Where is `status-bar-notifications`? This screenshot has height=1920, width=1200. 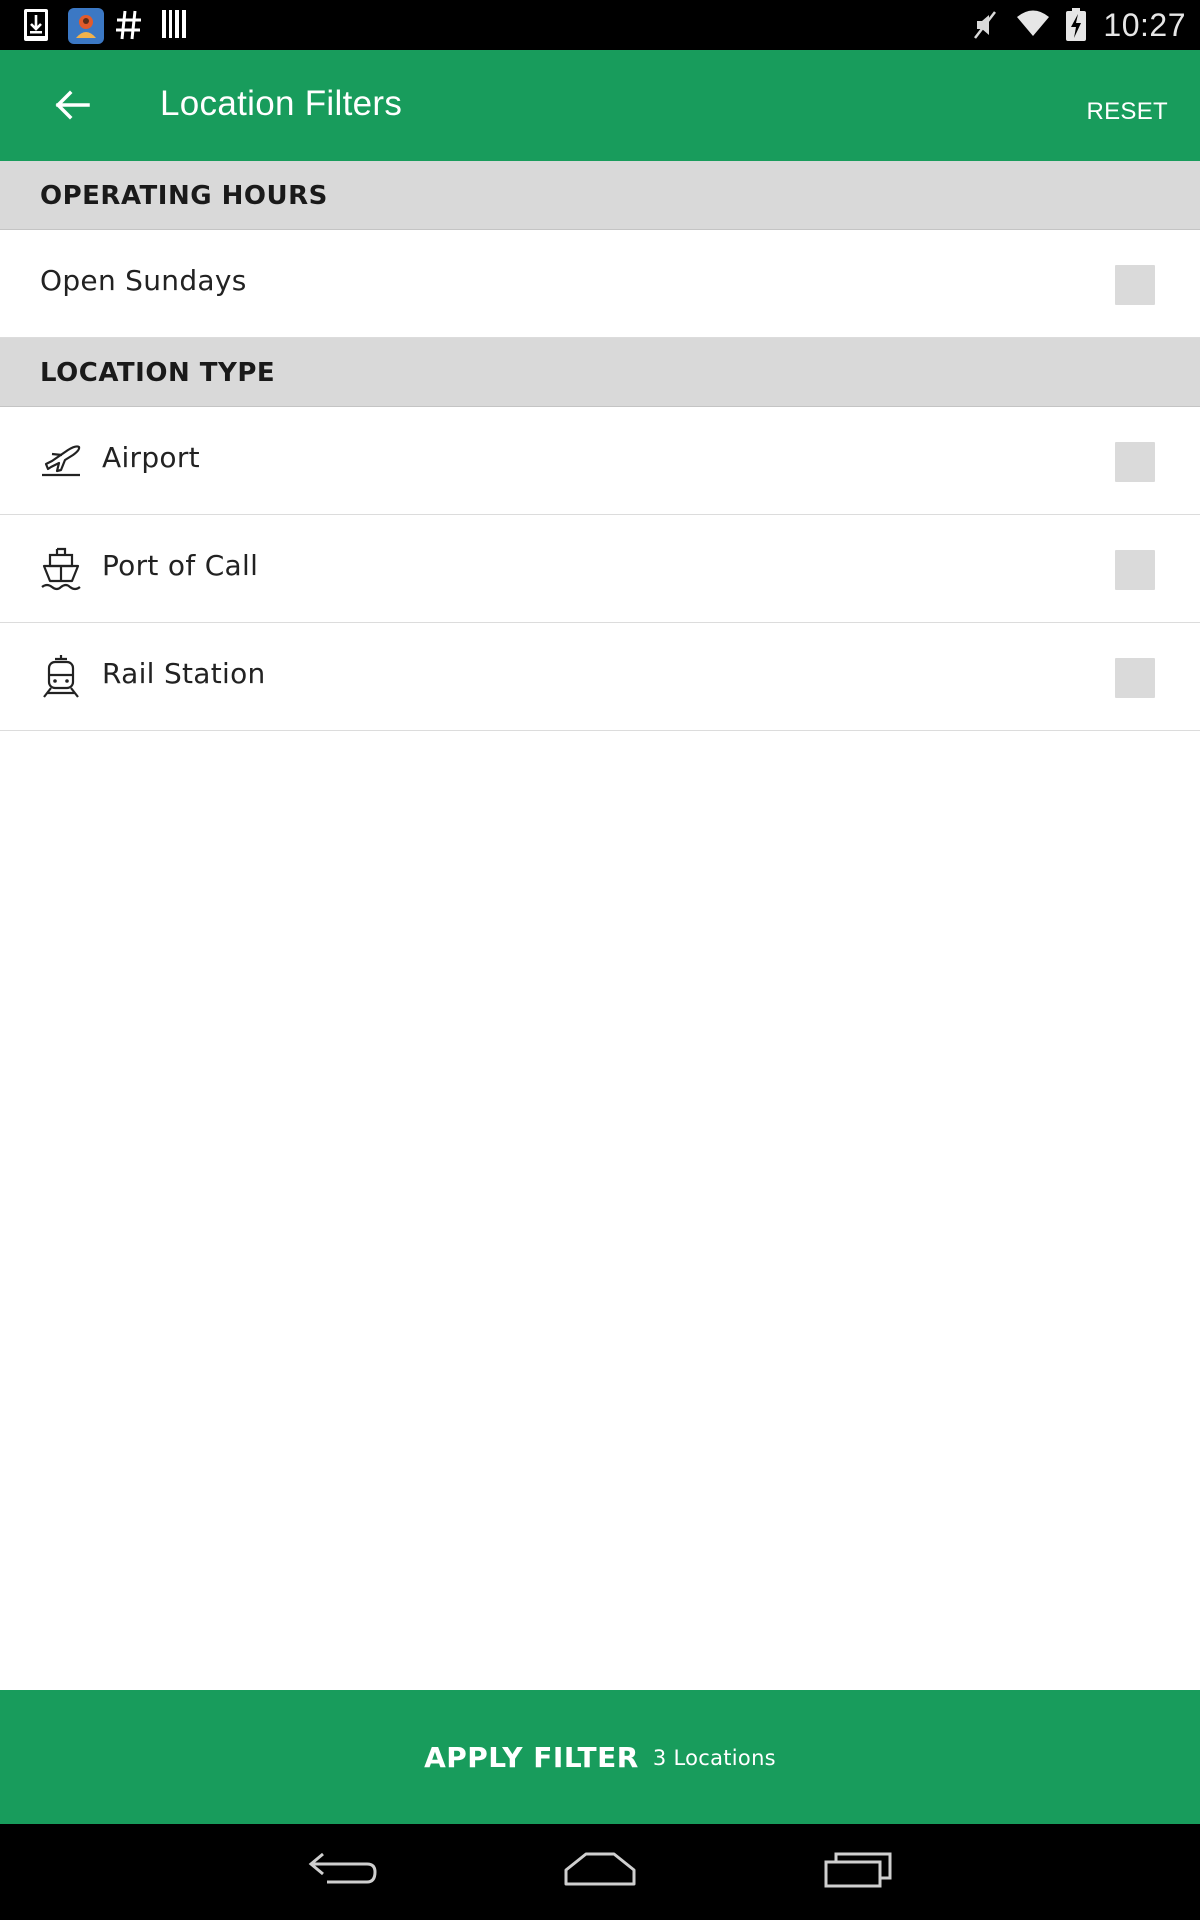
status-bar-notifications is located at coordinates (114, 26).